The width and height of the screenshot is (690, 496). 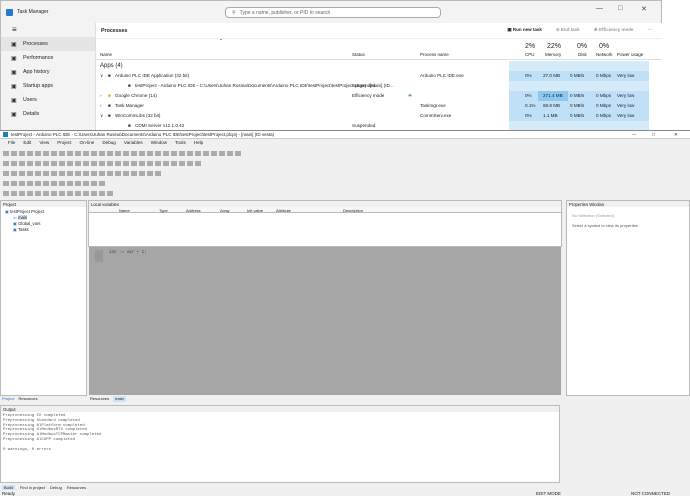 I want to click on sidebar-item-details: ▣ Details, so click(x=48, y=114).